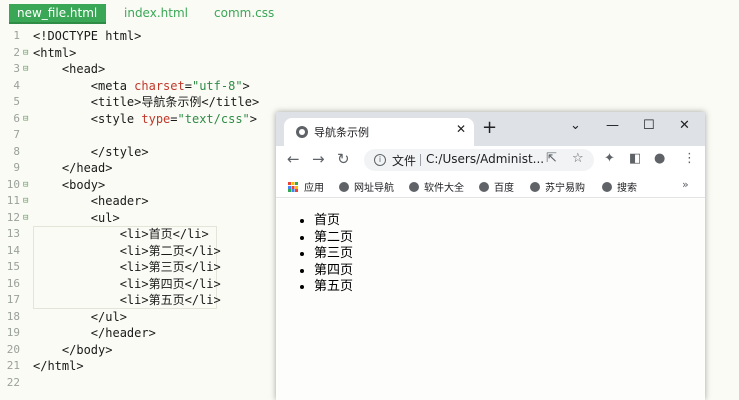 Image resolution: width=739 pixels, height=400 pixels. Describe the element at coordinates (366, 186) in the screenshot. I see `bookmark-wangzhi: 网址导航` at that location.